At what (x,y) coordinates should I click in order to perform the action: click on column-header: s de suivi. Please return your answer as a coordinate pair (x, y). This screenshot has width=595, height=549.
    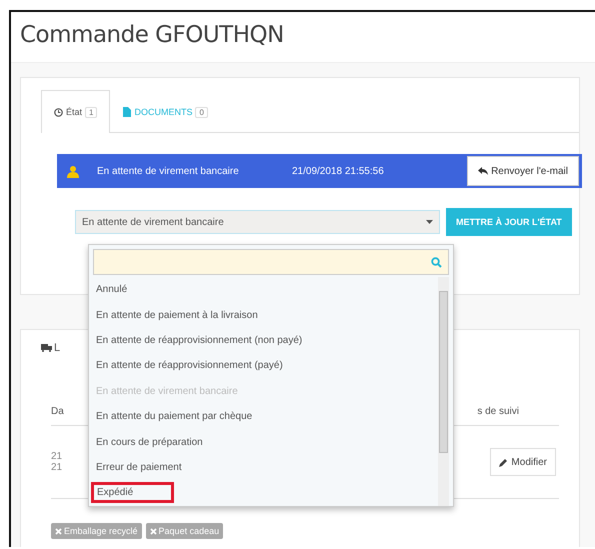
    Looking at the image, I should click on (498, 411).